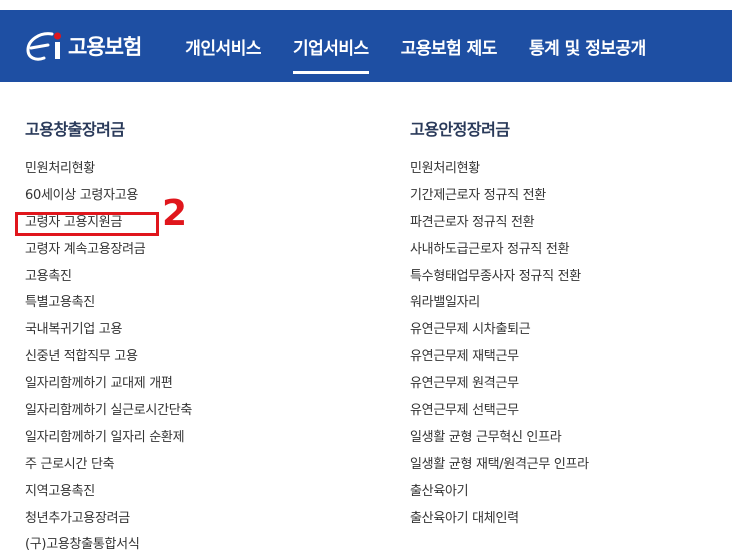 Image resolution: width=740 pixels, height=556 pixels. I want to click on logo: 고용보험, so click(82, 46).